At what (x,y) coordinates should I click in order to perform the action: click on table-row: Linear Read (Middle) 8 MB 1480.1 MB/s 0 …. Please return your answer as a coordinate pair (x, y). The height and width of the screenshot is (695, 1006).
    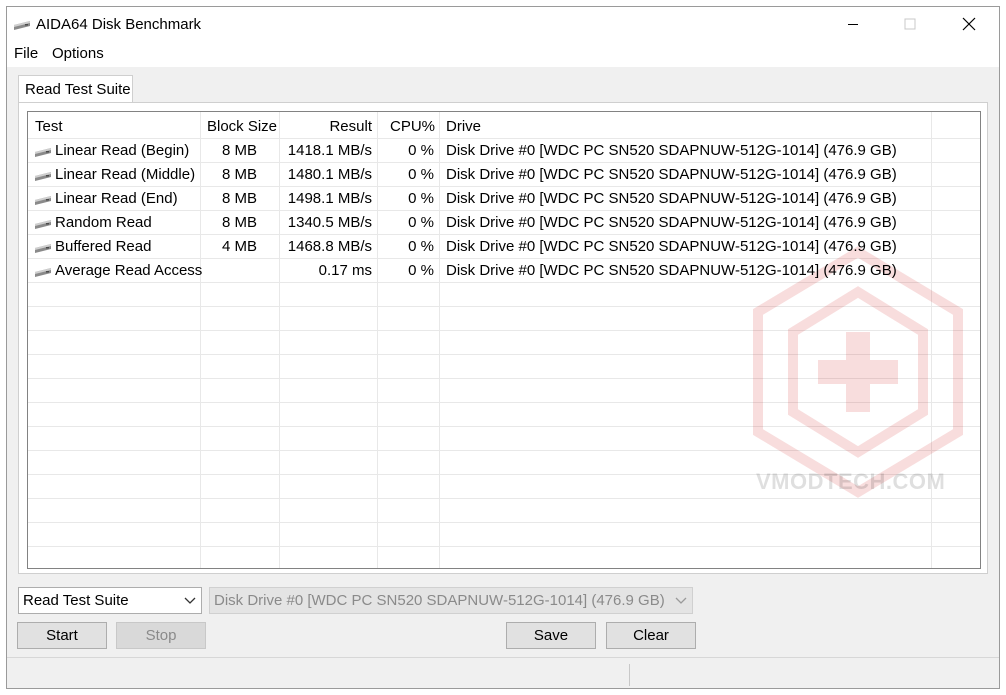
    Looking at the image, I should click on (504, 175).